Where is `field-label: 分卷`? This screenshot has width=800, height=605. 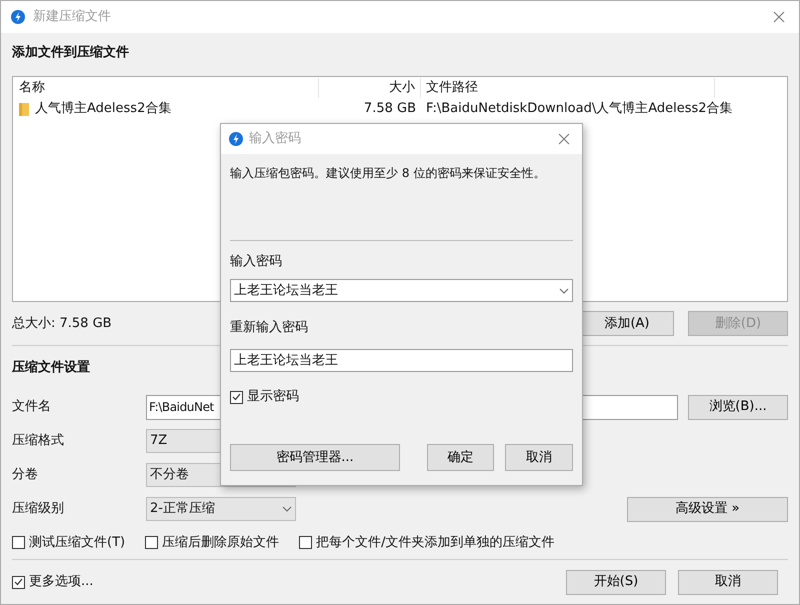
field-label: 分卷 is located at coordinates (25, 475).